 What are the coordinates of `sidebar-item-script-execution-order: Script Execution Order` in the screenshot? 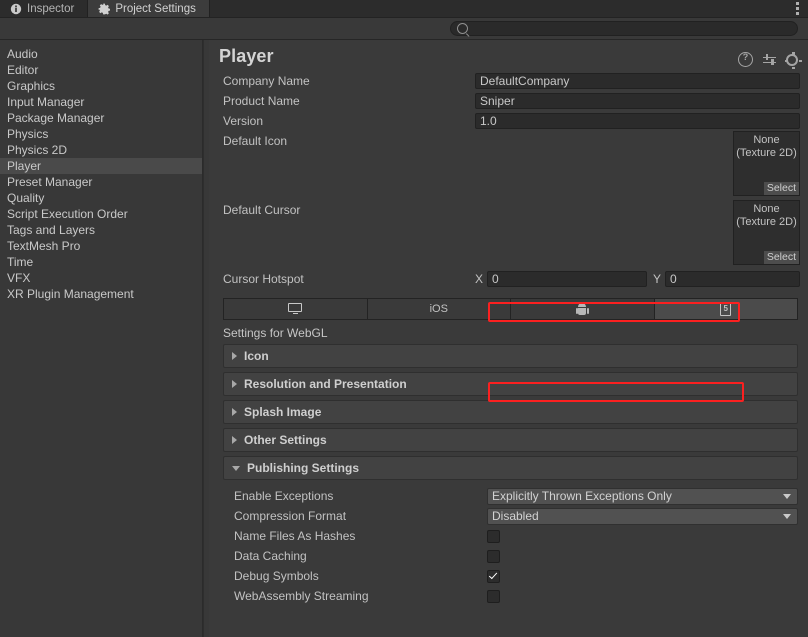 It's located at (101, 214).